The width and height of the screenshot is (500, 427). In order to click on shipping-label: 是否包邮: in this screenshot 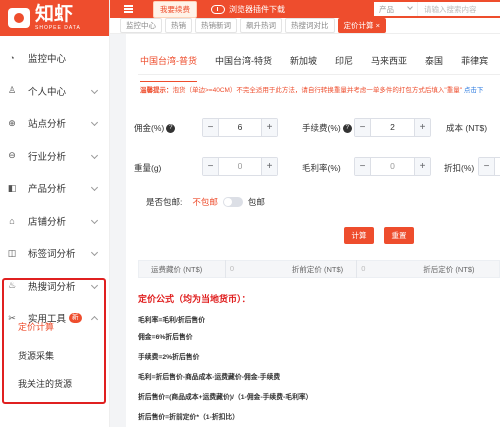, I will do `click(164, 202)`.